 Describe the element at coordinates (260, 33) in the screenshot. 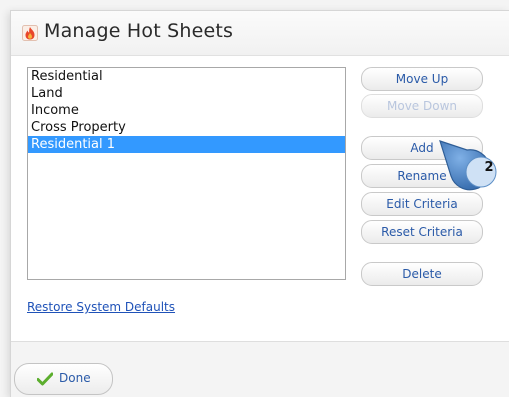

I see `dialog-titlebar: Manage Hot Sheets` at that location.